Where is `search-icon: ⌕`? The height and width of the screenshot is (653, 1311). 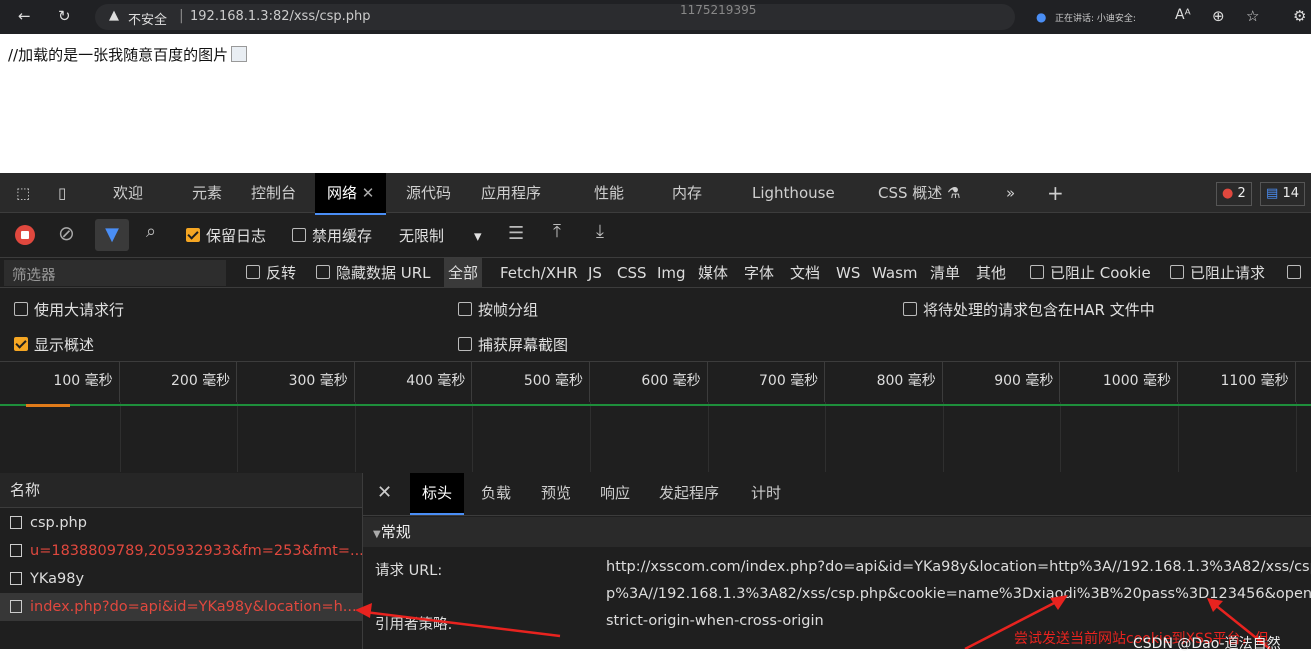 search-icon: ⌕ is located at coordinates (151, 231).